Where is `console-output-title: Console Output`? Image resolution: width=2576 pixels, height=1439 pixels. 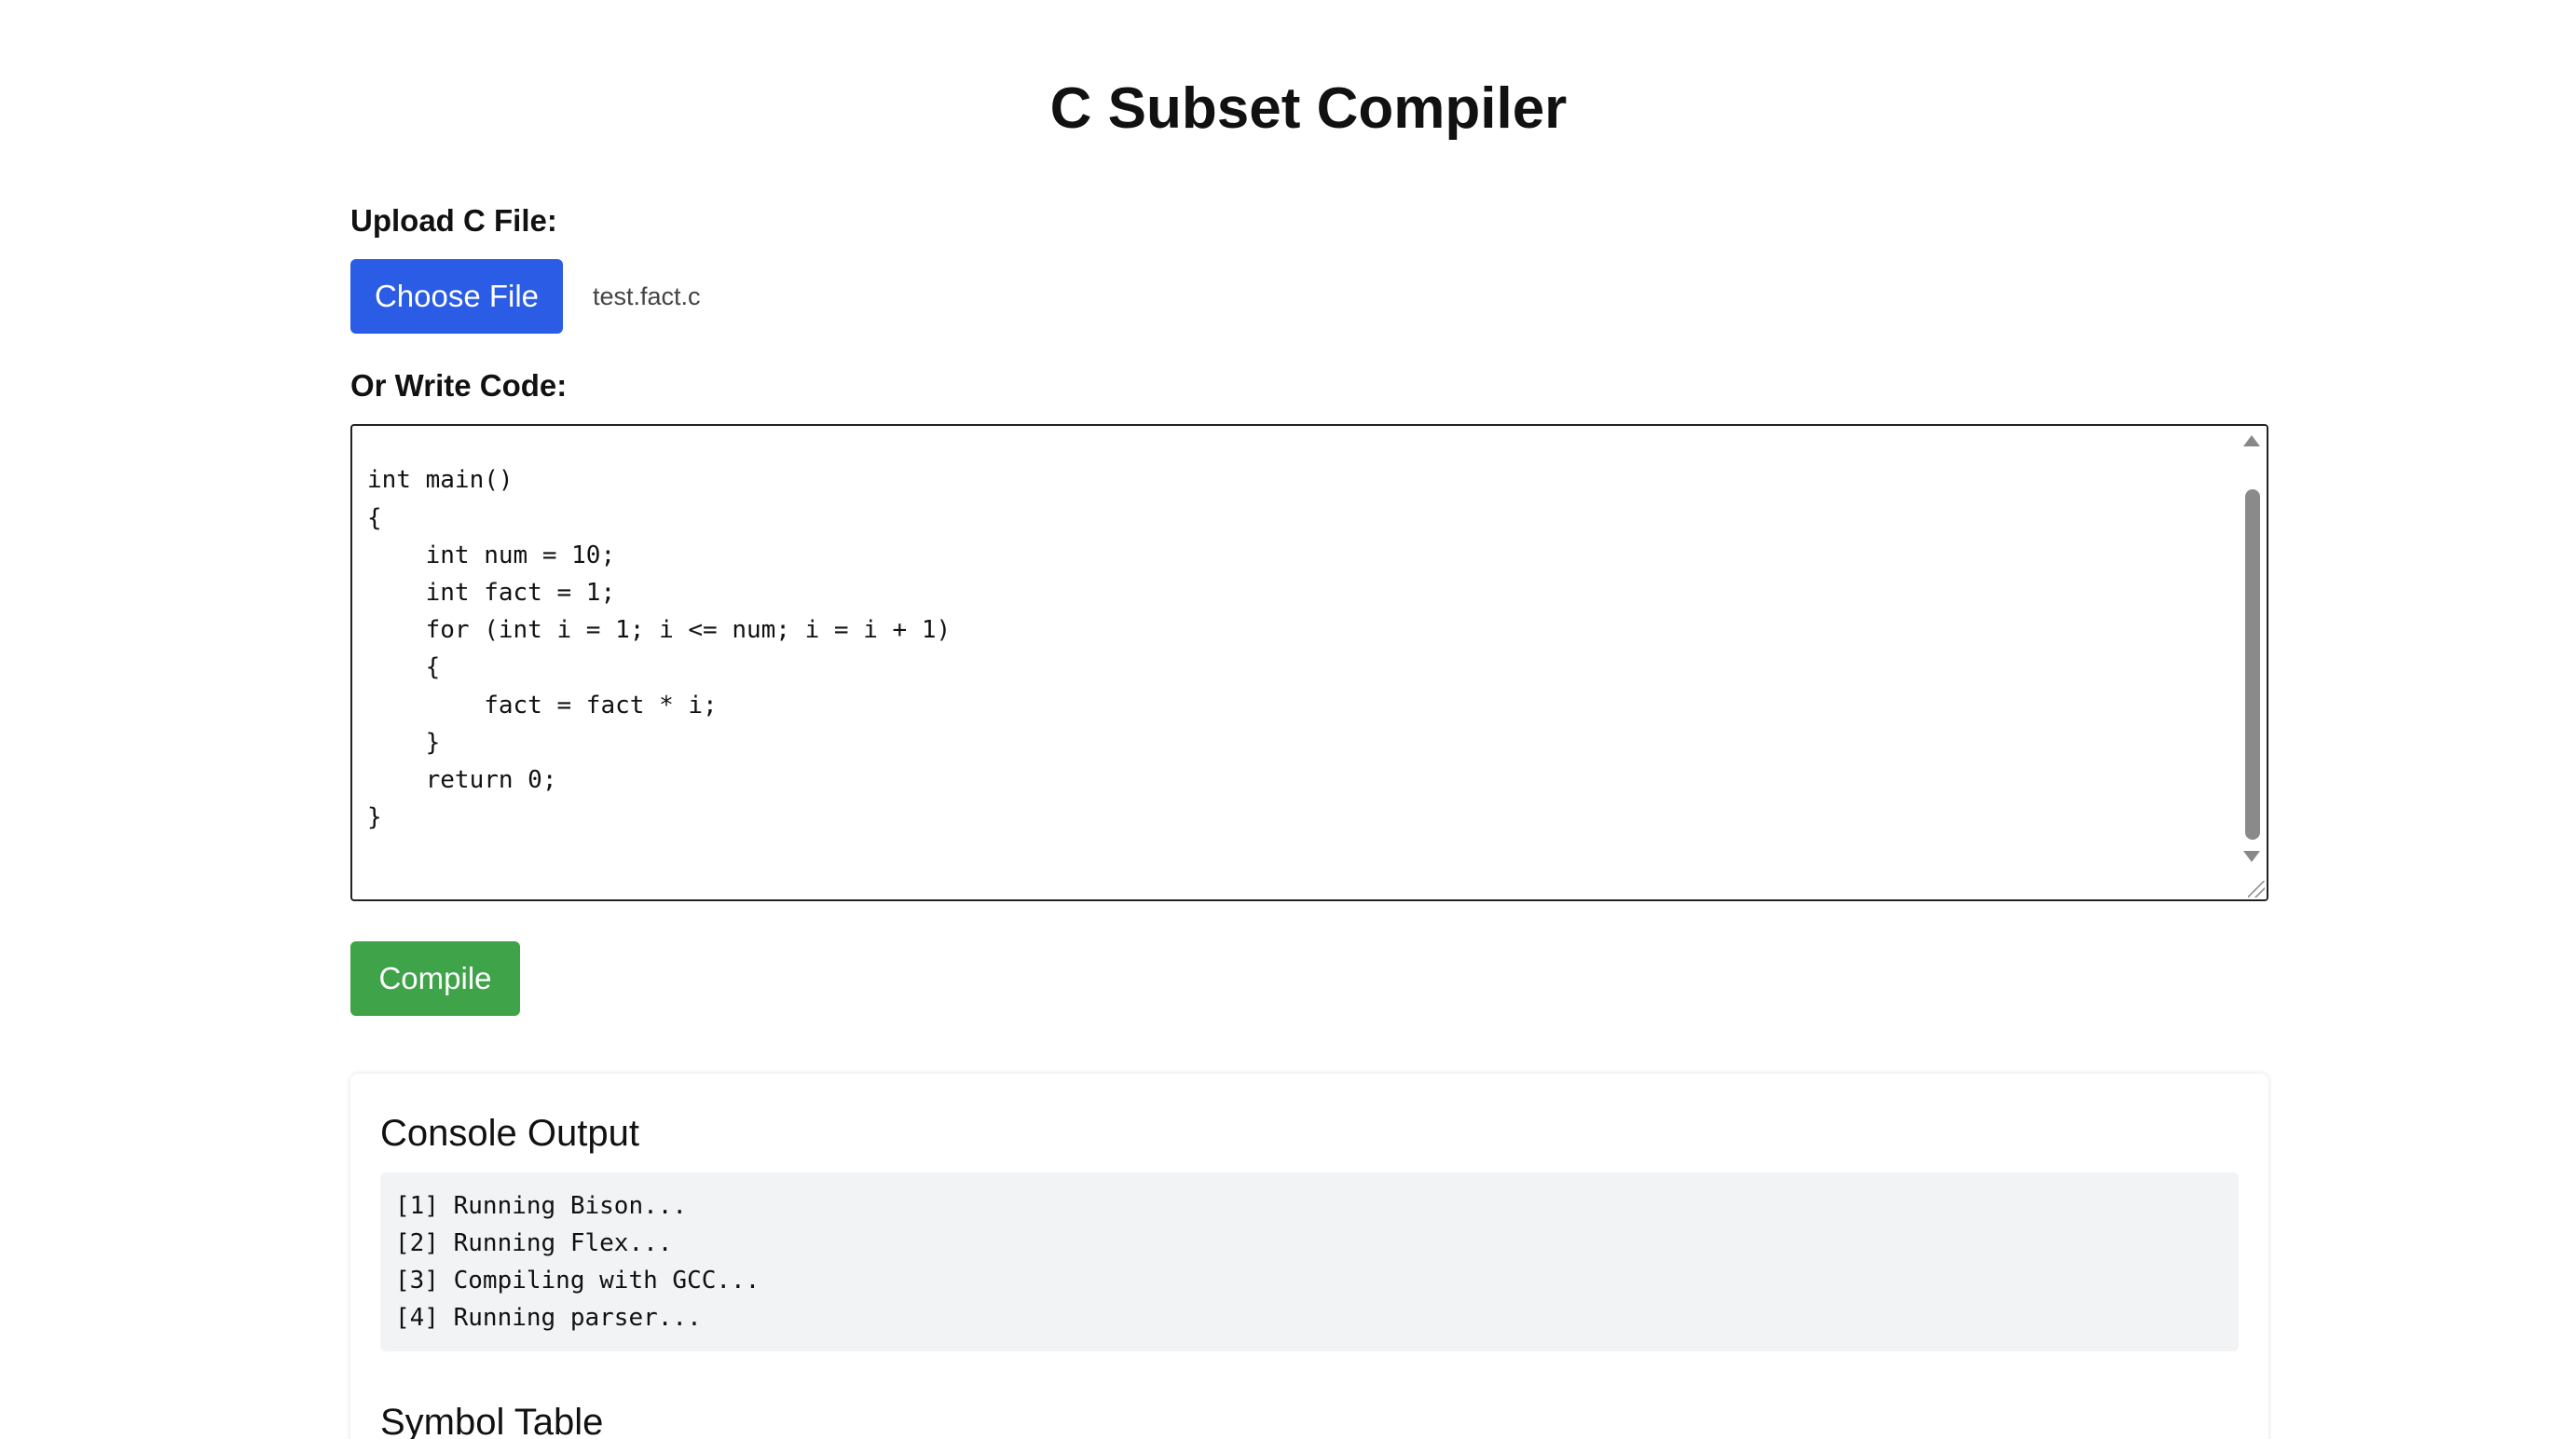
console-output-title: Console Output is located at coordinates (509, 1133).